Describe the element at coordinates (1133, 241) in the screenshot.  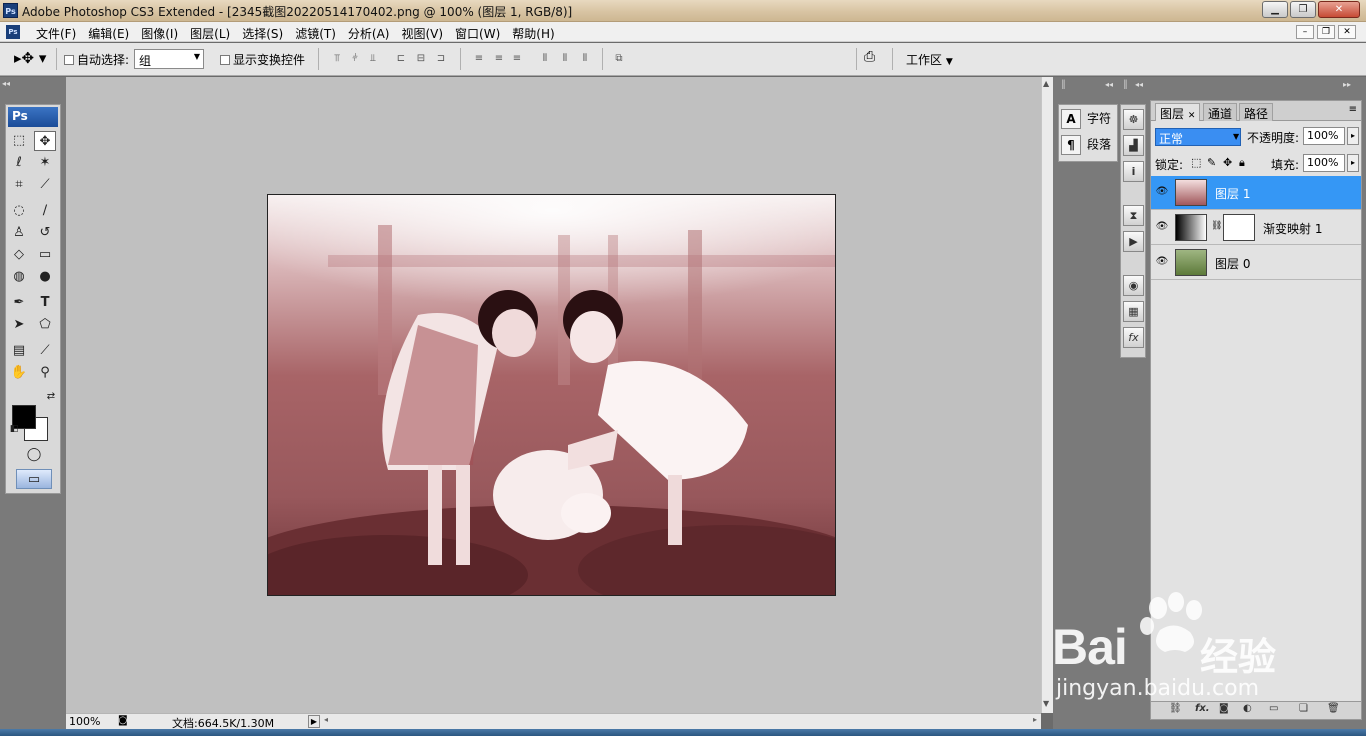
I see `actions-icon: ▶` at that location.